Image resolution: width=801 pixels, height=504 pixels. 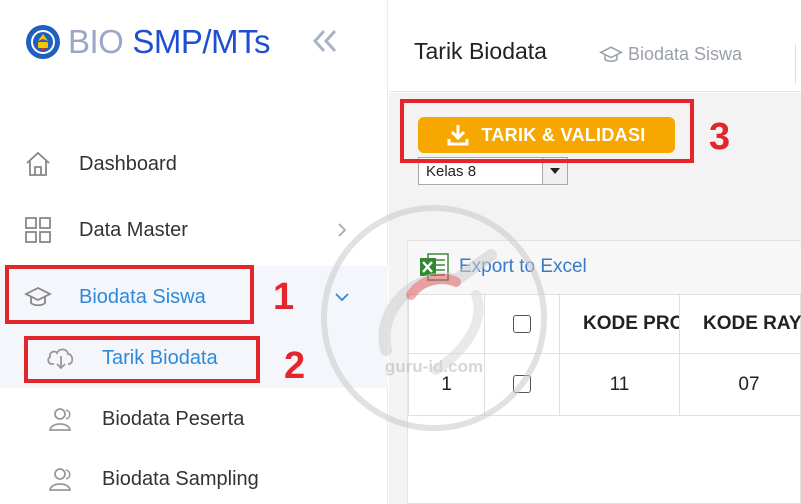 I want to click on tut-wuri-logo-icon, so click(x=43, y=42).